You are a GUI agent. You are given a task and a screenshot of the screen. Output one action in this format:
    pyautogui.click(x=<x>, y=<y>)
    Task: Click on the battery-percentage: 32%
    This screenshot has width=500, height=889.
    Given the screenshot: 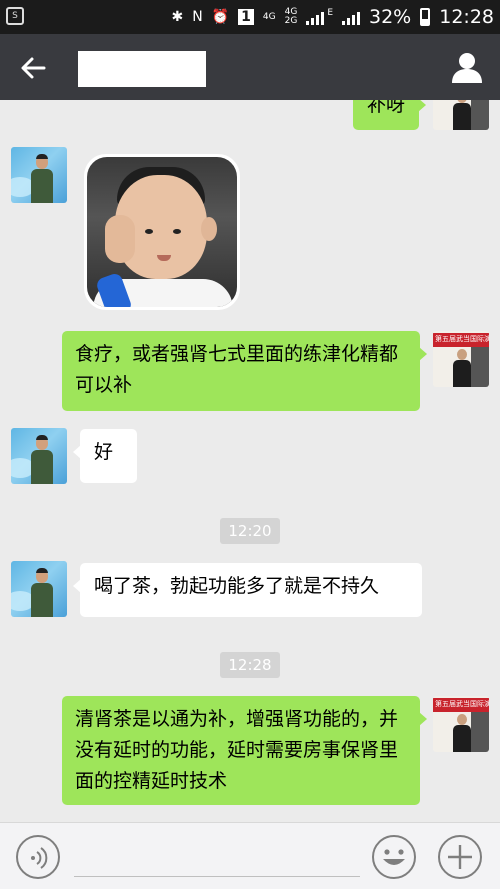 What is the action you would take?
    pyautogui.click(x=390, y=17)
    